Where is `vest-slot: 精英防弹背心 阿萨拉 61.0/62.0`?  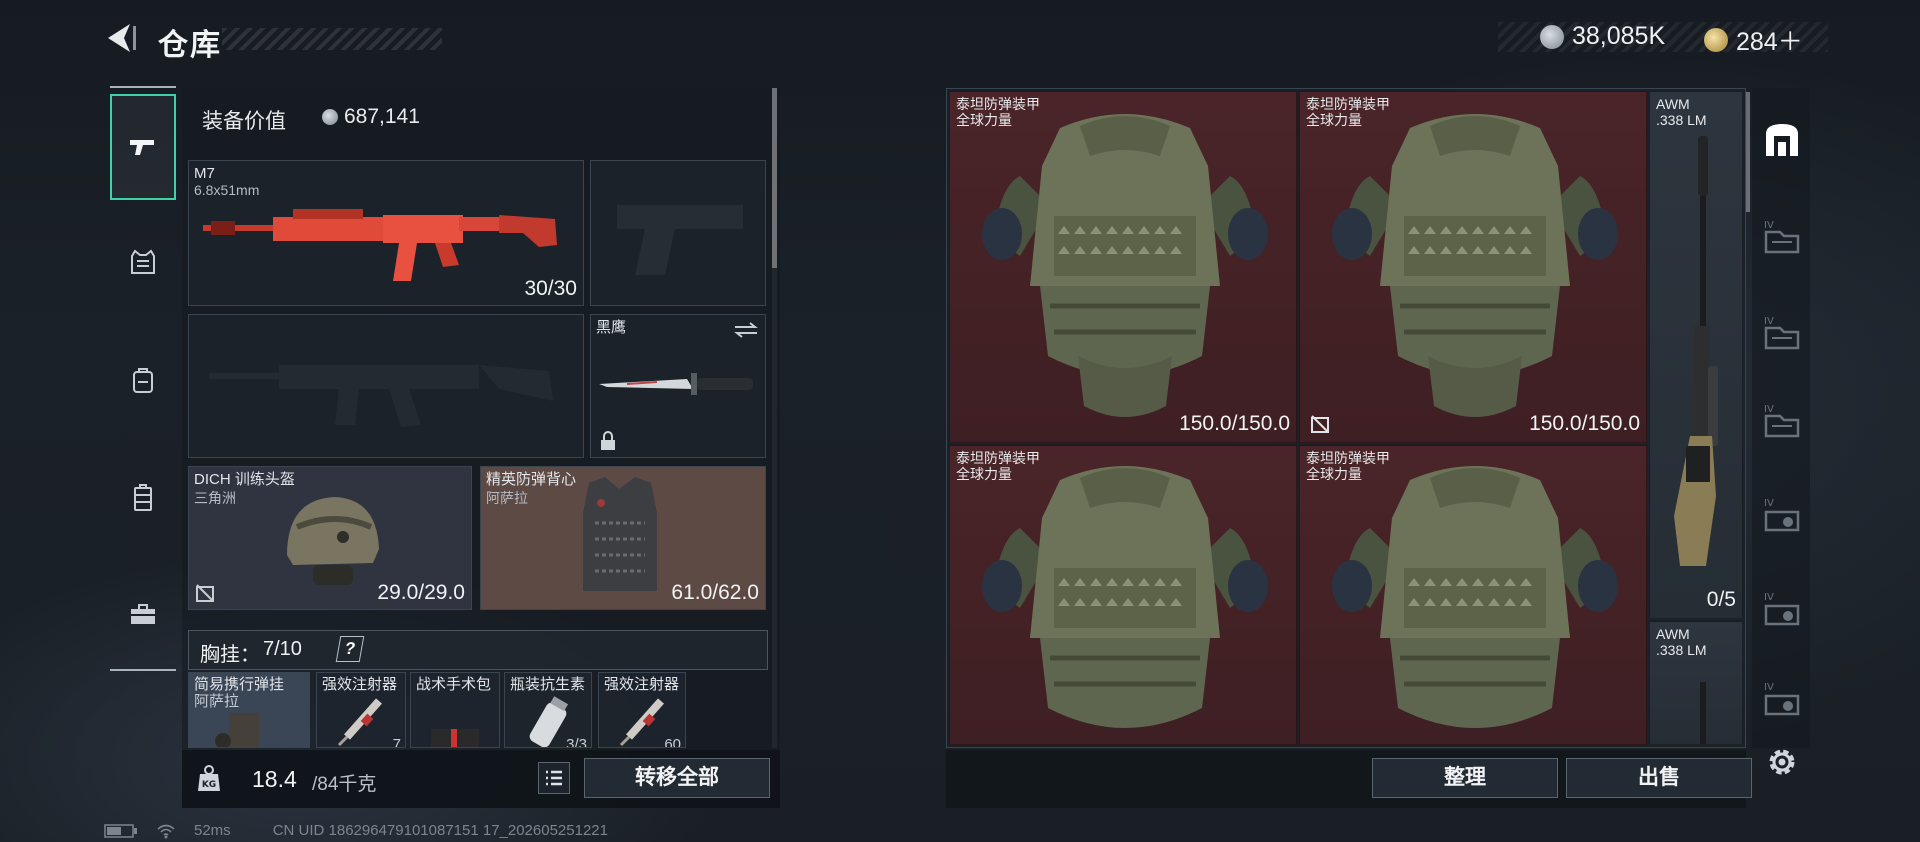 vest-slot: 精英防弹背心 阿萨拉 61.0/62.0 is located at coordinates (623, 538).